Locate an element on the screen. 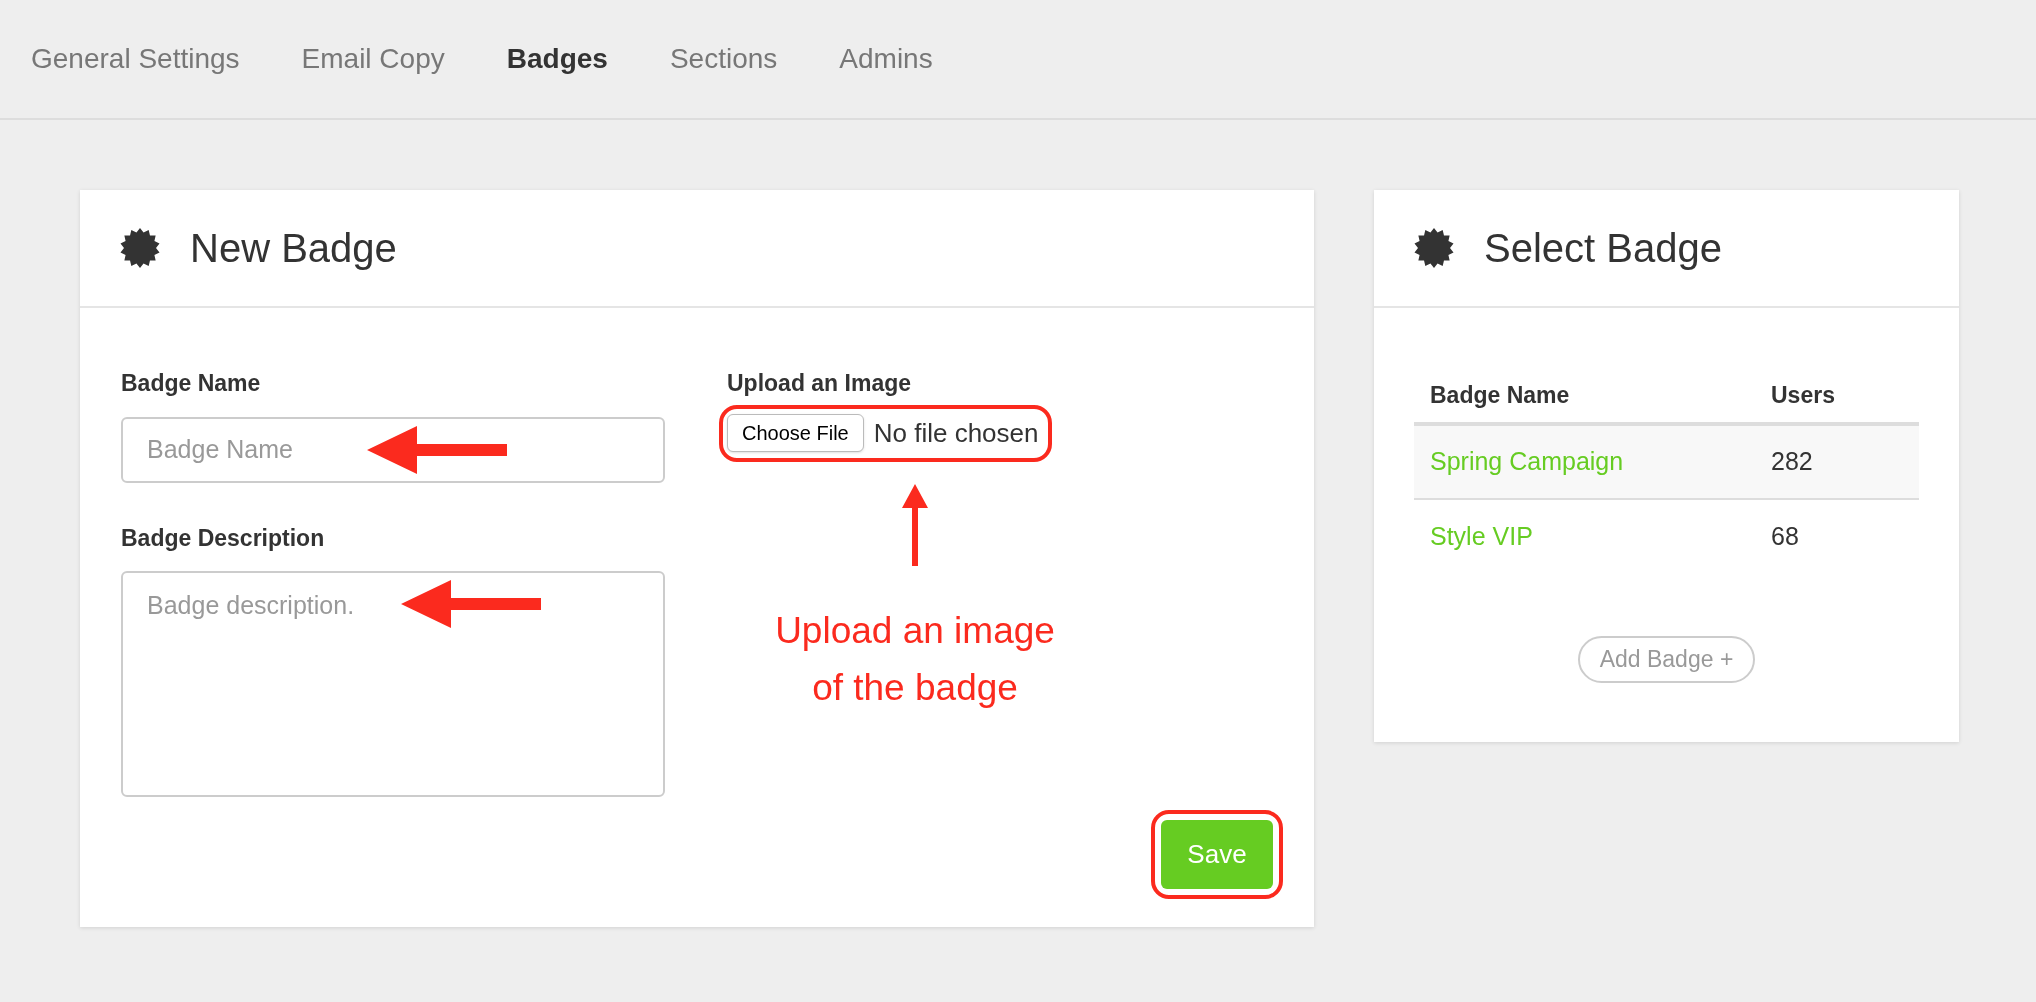  field-label: Upload an Image is located at coordinates (819, 383).